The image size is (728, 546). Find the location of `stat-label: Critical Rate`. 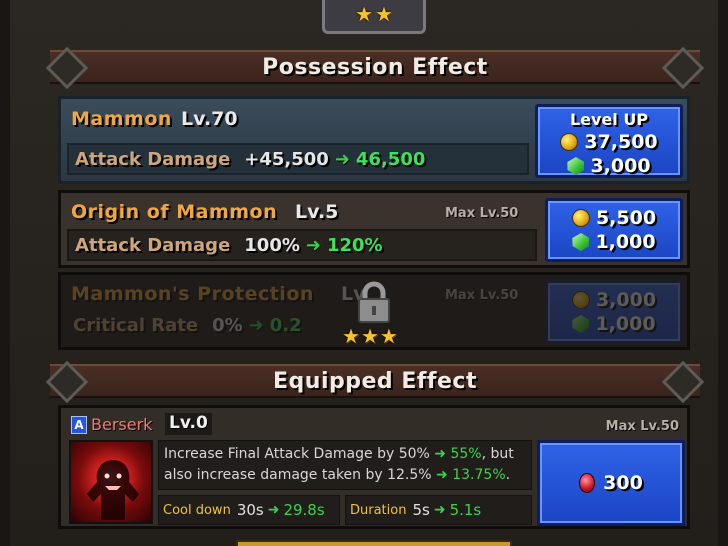

stat-label: Critical Rate is located at coordinates (136, 325).